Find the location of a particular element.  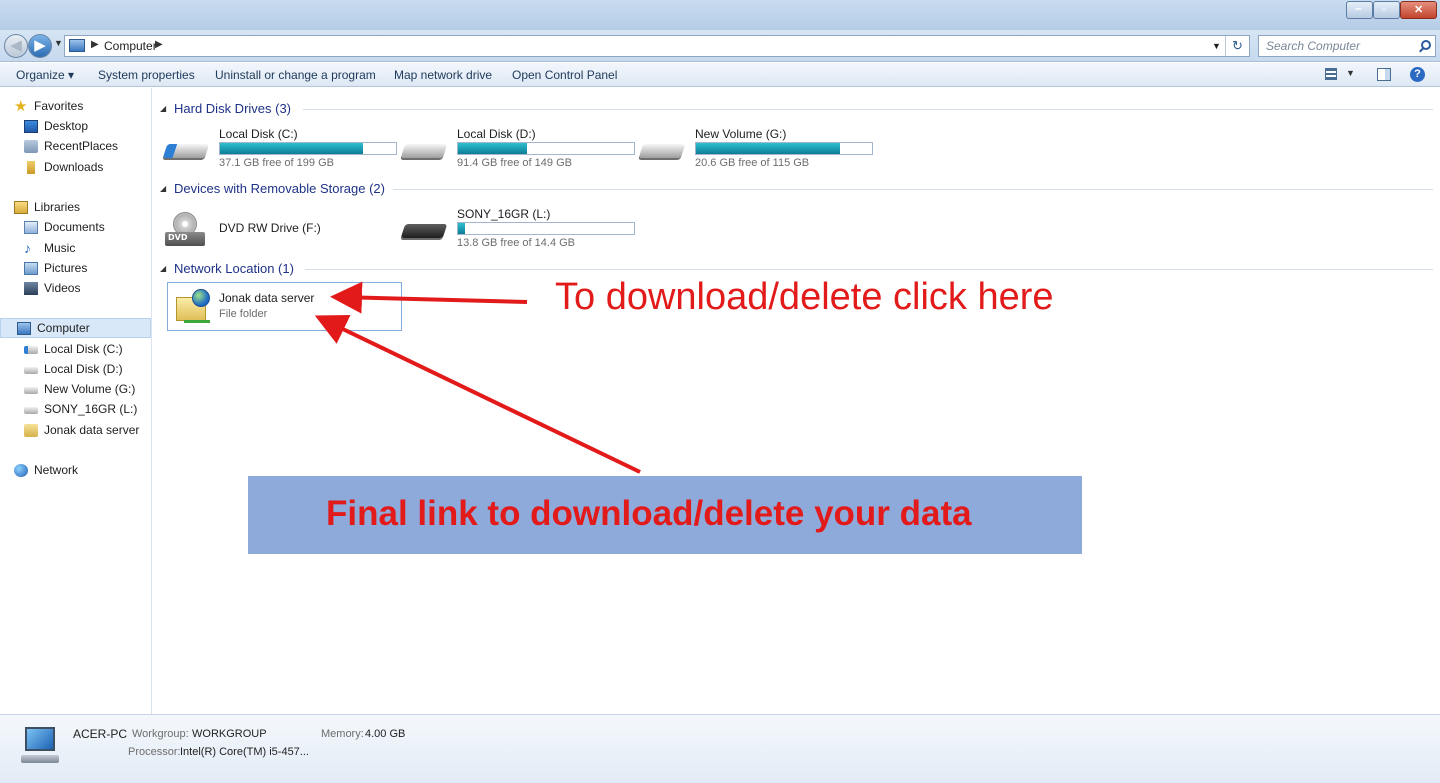

nav-computer: Computer is located at coordinates (75, 328).